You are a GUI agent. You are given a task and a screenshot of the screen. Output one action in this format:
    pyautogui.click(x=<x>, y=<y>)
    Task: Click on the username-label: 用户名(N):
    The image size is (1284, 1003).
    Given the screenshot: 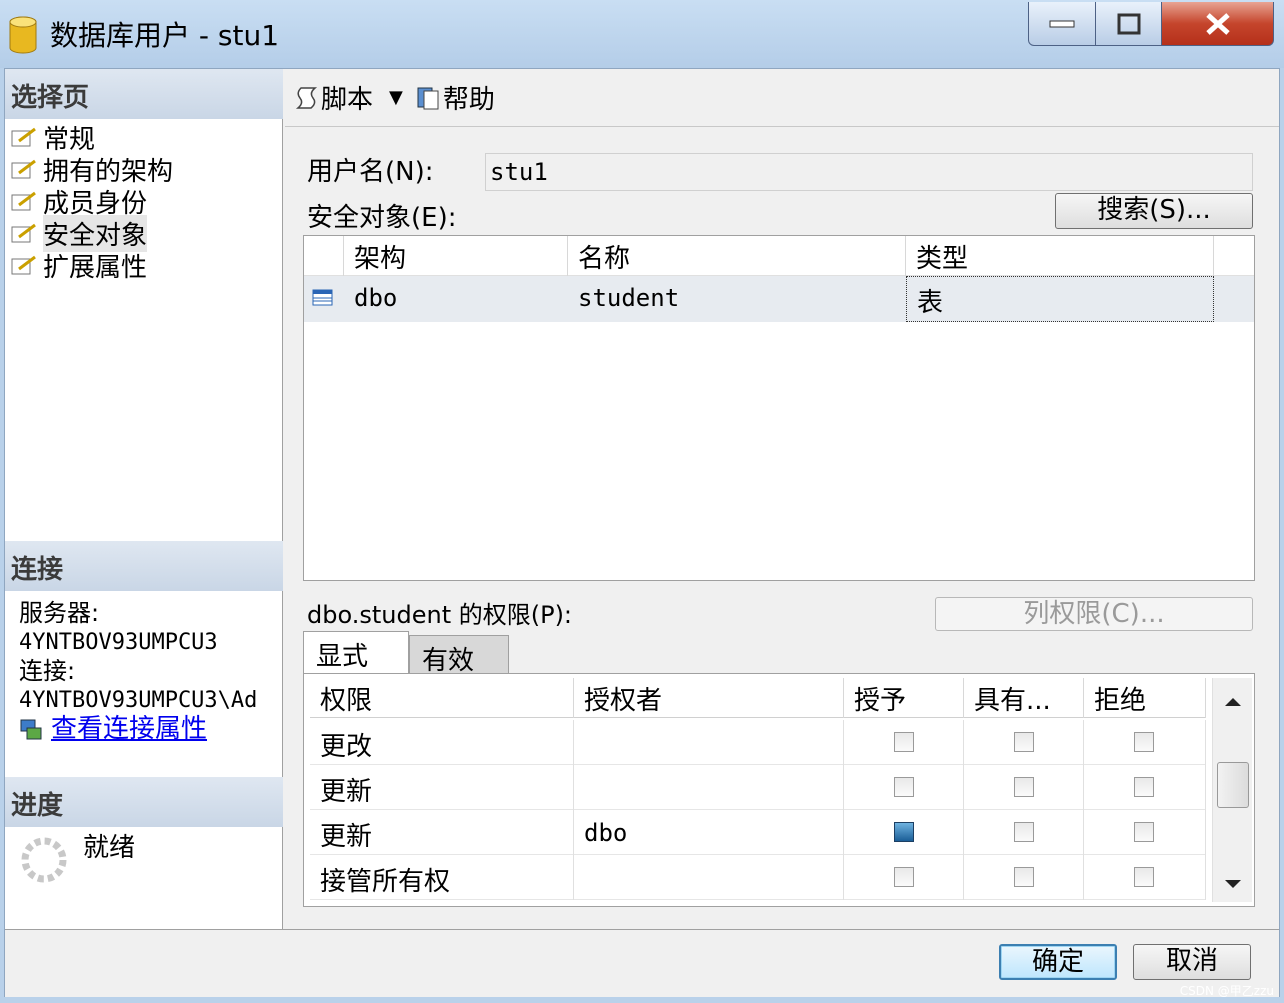 What is the action you would take?
    pyautogui.click(x=370, y=172)
    